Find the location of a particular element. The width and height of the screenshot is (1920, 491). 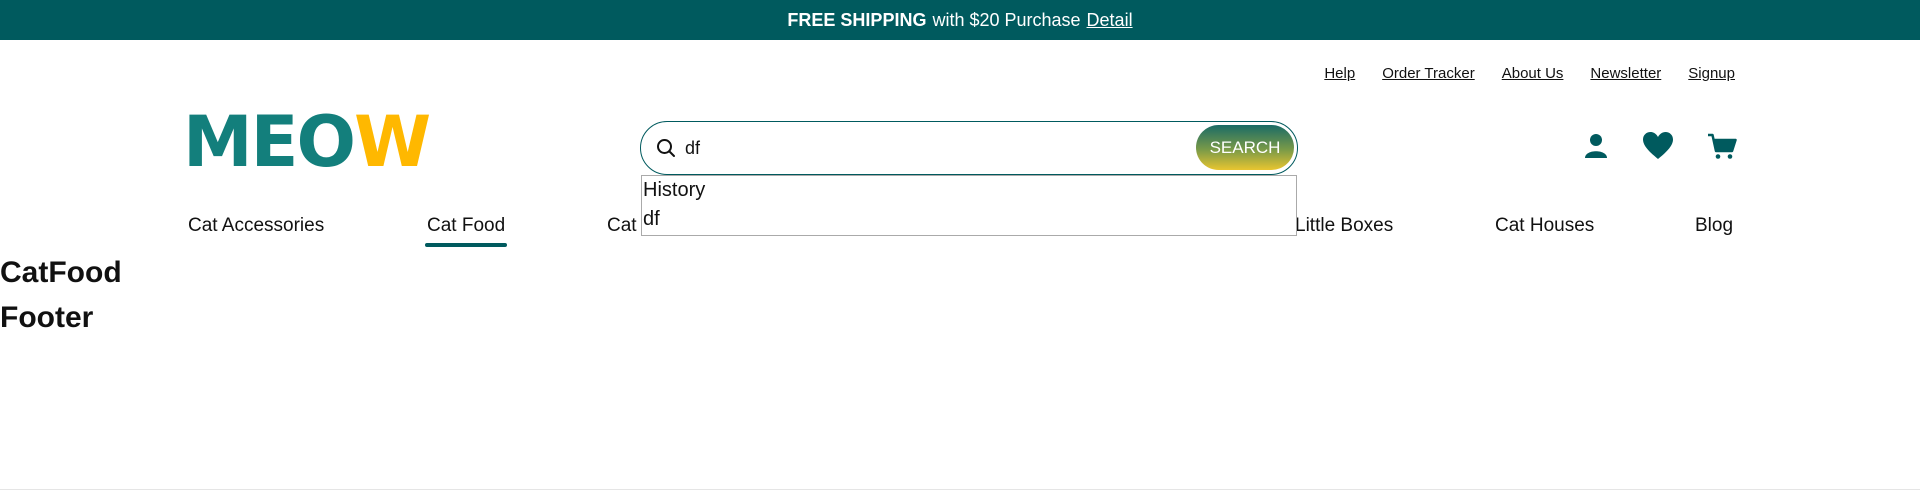

search-icon is located at coordinates (666, 148).